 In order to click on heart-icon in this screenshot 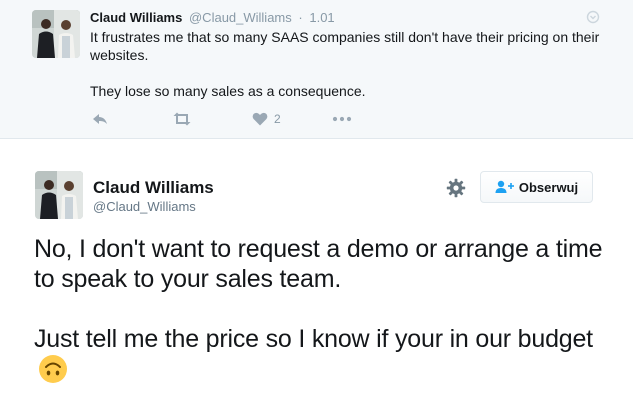, I will do `click(260, 119)`.